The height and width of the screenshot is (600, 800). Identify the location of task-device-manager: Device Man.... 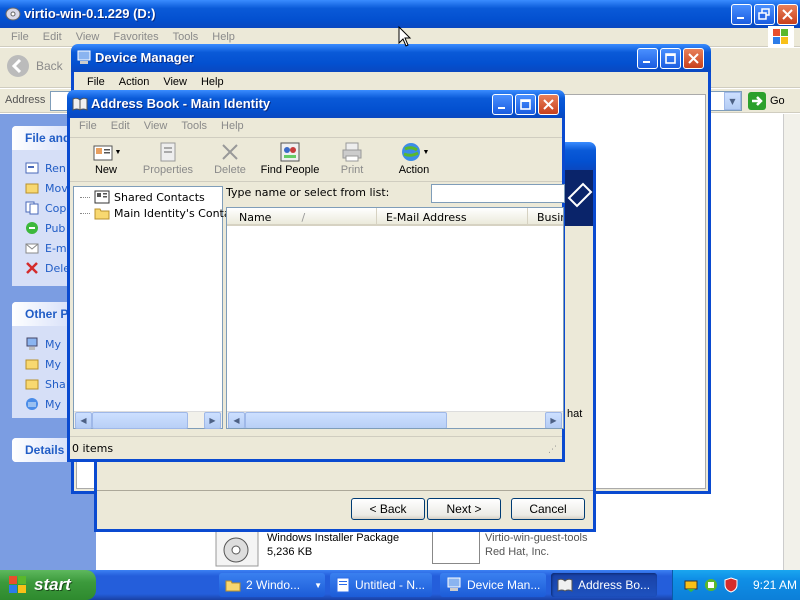
(493, 585).